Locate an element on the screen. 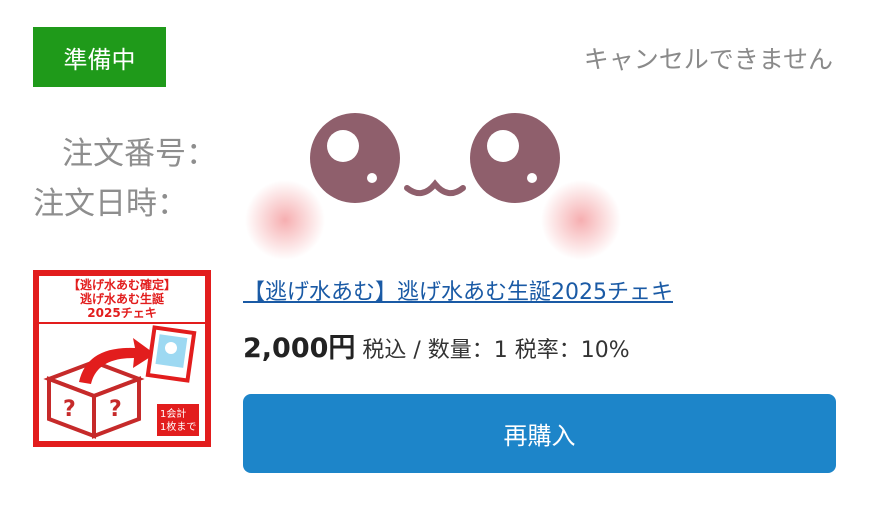 The width and height of the screenshot is (869, 509). product-thumbnail: 【逃げ水あむ確定】 逃げ水あむ生誕 2025チェキ ? ? 1会計 1枚まで is located at coordinates (122, 358).